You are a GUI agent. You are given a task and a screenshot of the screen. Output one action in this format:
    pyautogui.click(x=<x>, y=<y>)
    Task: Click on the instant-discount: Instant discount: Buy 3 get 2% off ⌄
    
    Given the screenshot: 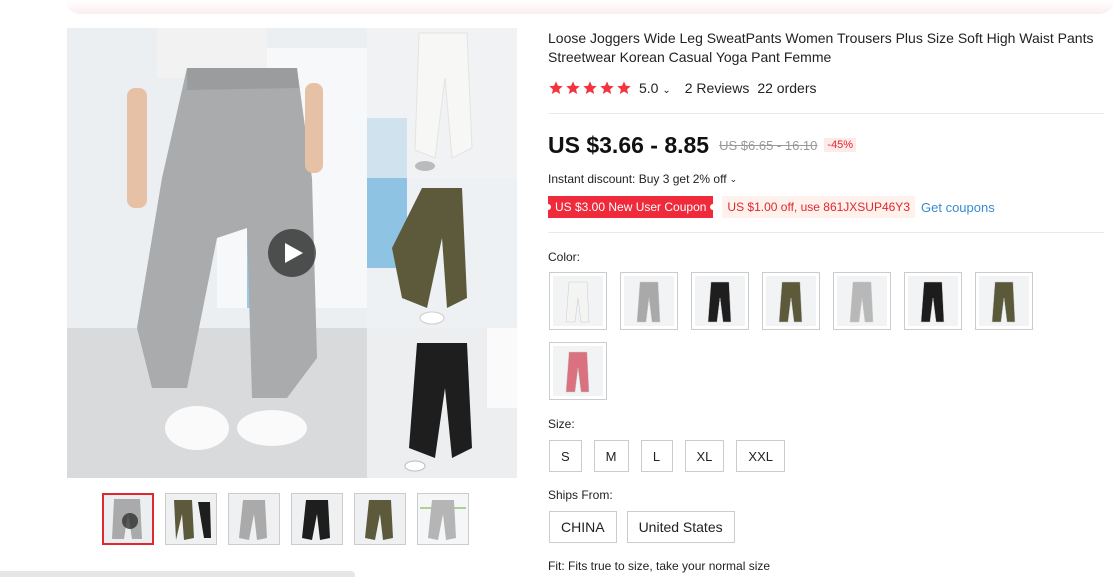 What is the action you would take?
    pyautogui.click(x=642, y=179)
    